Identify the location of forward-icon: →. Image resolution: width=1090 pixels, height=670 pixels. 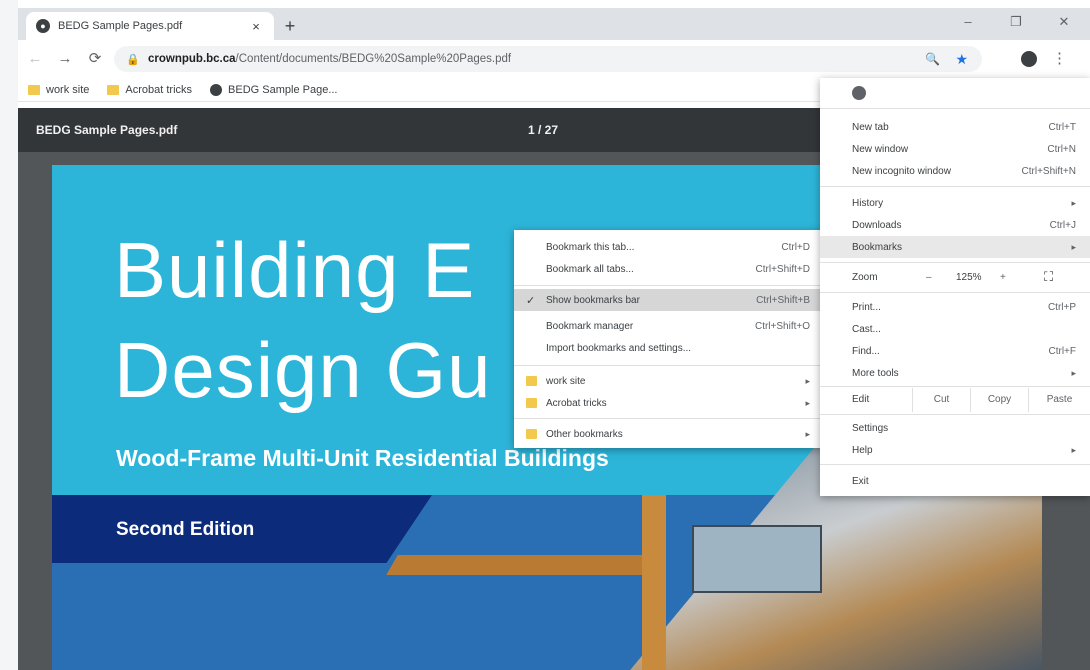
(65, 59).